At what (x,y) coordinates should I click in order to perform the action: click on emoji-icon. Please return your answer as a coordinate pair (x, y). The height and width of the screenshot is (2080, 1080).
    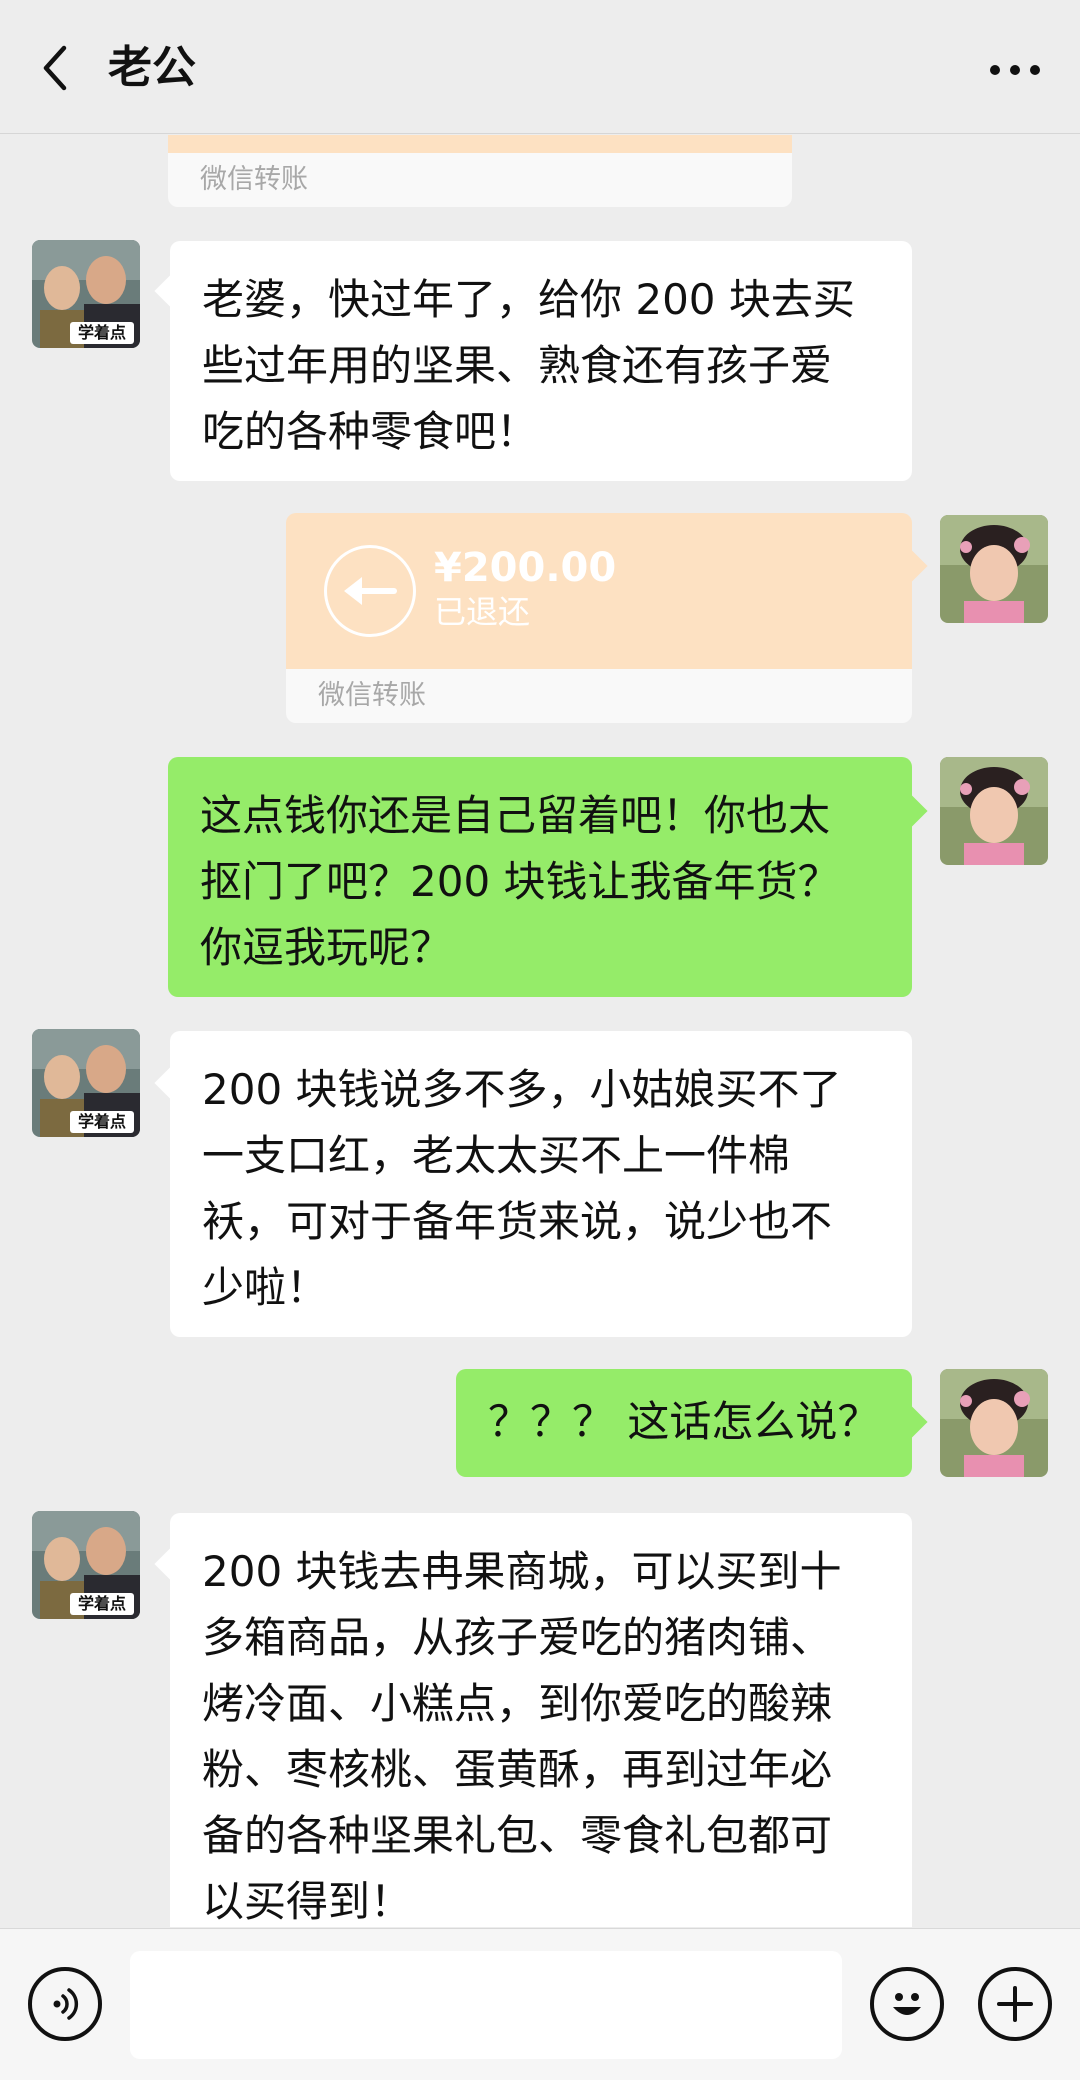
    Looking at the image, I should click on (907, 2004).